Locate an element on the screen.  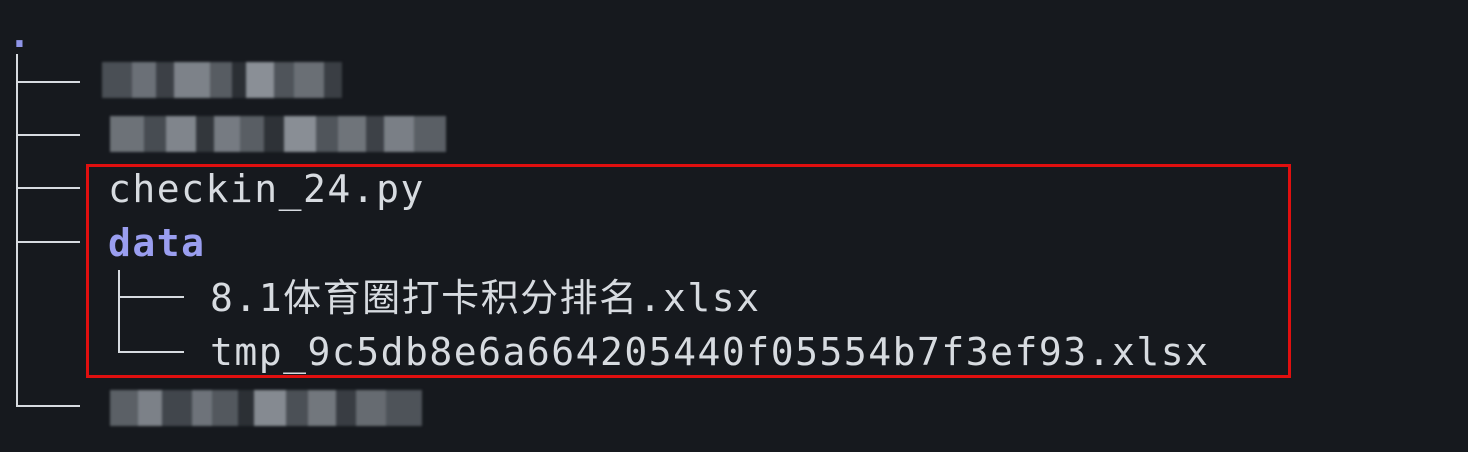
tree-root: . is located at coordinates (20, 34).